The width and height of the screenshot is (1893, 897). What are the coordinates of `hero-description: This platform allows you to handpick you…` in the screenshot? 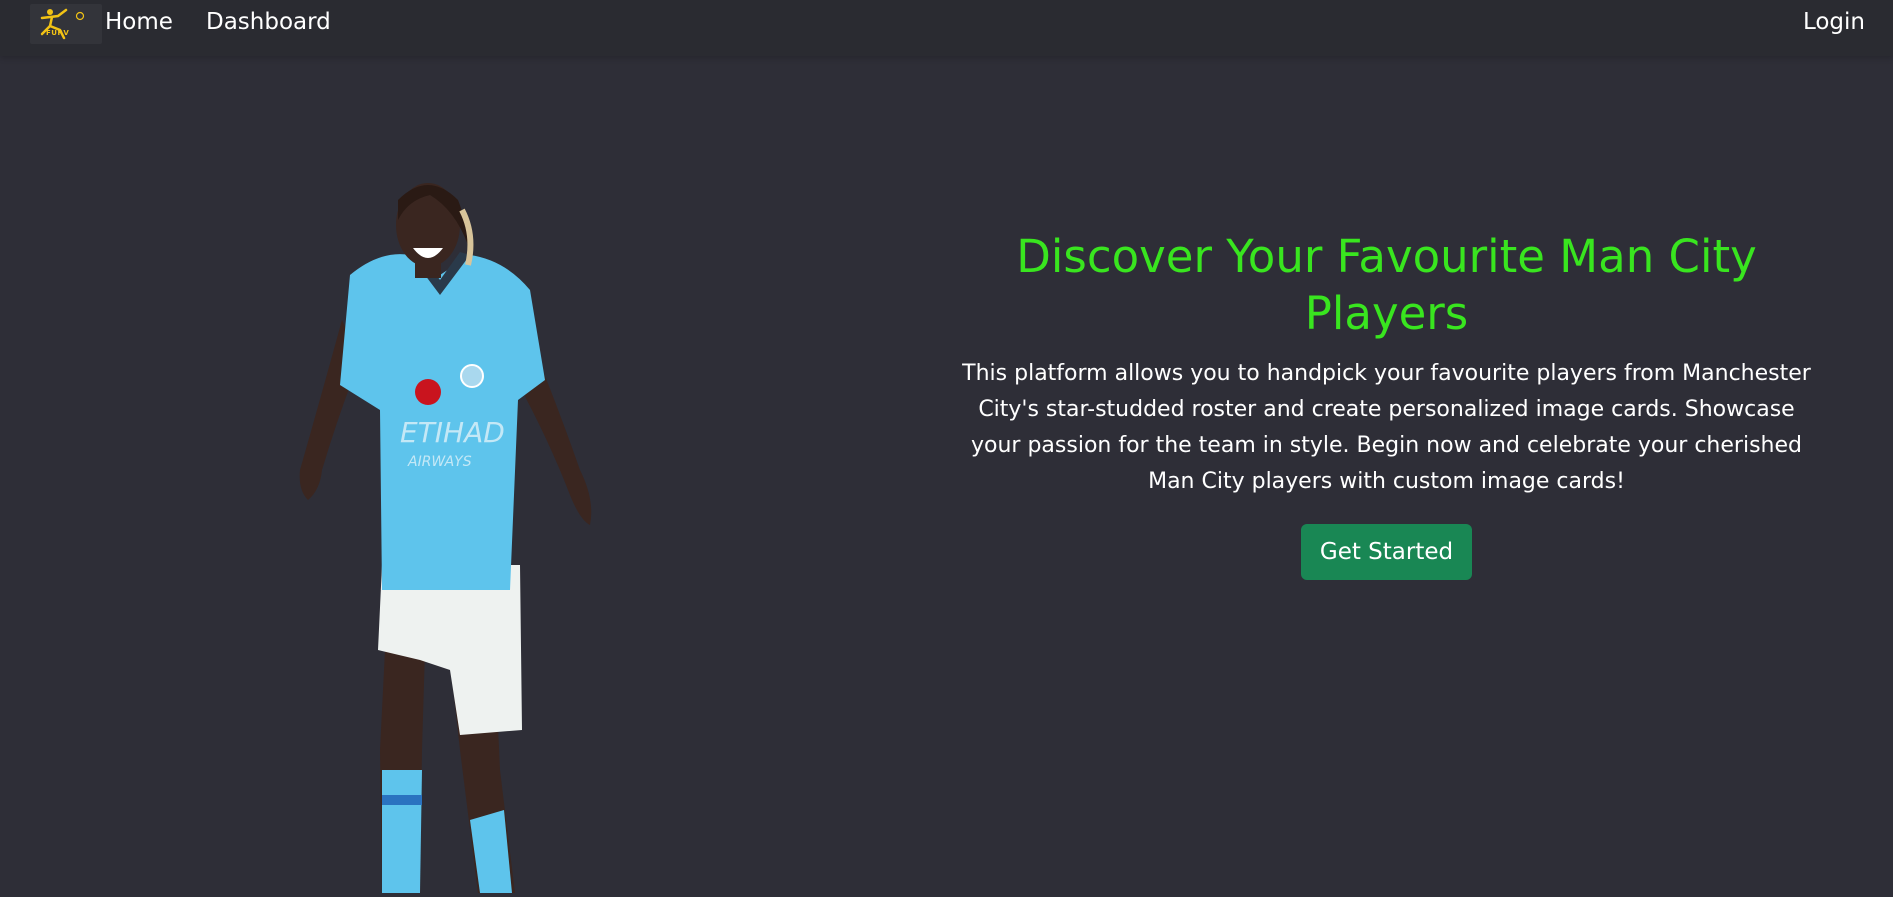 It's located at (1386, 427).